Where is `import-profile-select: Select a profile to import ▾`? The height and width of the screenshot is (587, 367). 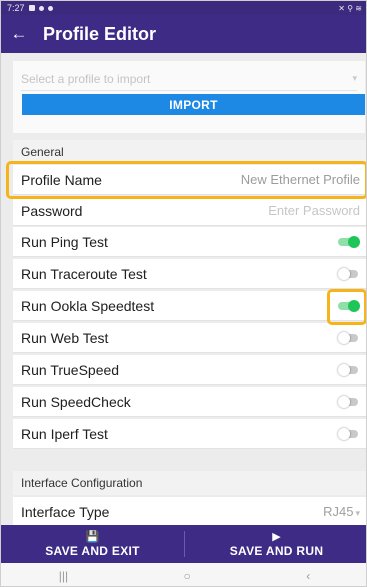 import-profile-select: Select a profile to import ▾ is located at coordinates (189, 79).